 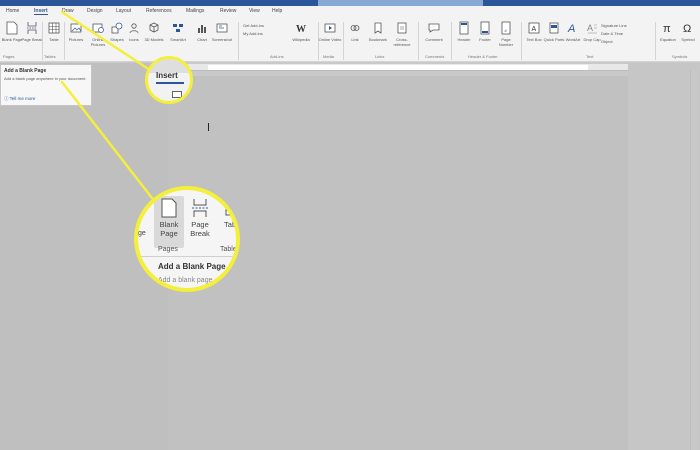 I want to click on pictures-button: Pictures, so click(x=76, y=37).